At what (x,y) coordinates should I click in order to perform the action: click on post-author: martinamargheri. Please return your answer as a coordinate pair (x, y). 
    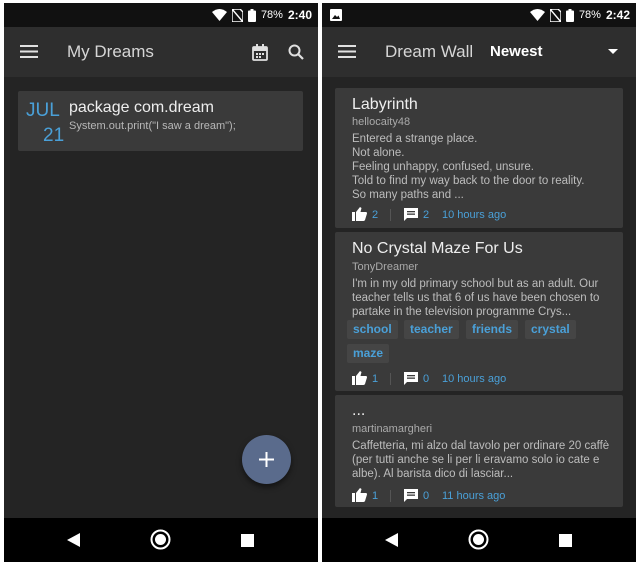
    Looking at the image, I should click on (392, 429).